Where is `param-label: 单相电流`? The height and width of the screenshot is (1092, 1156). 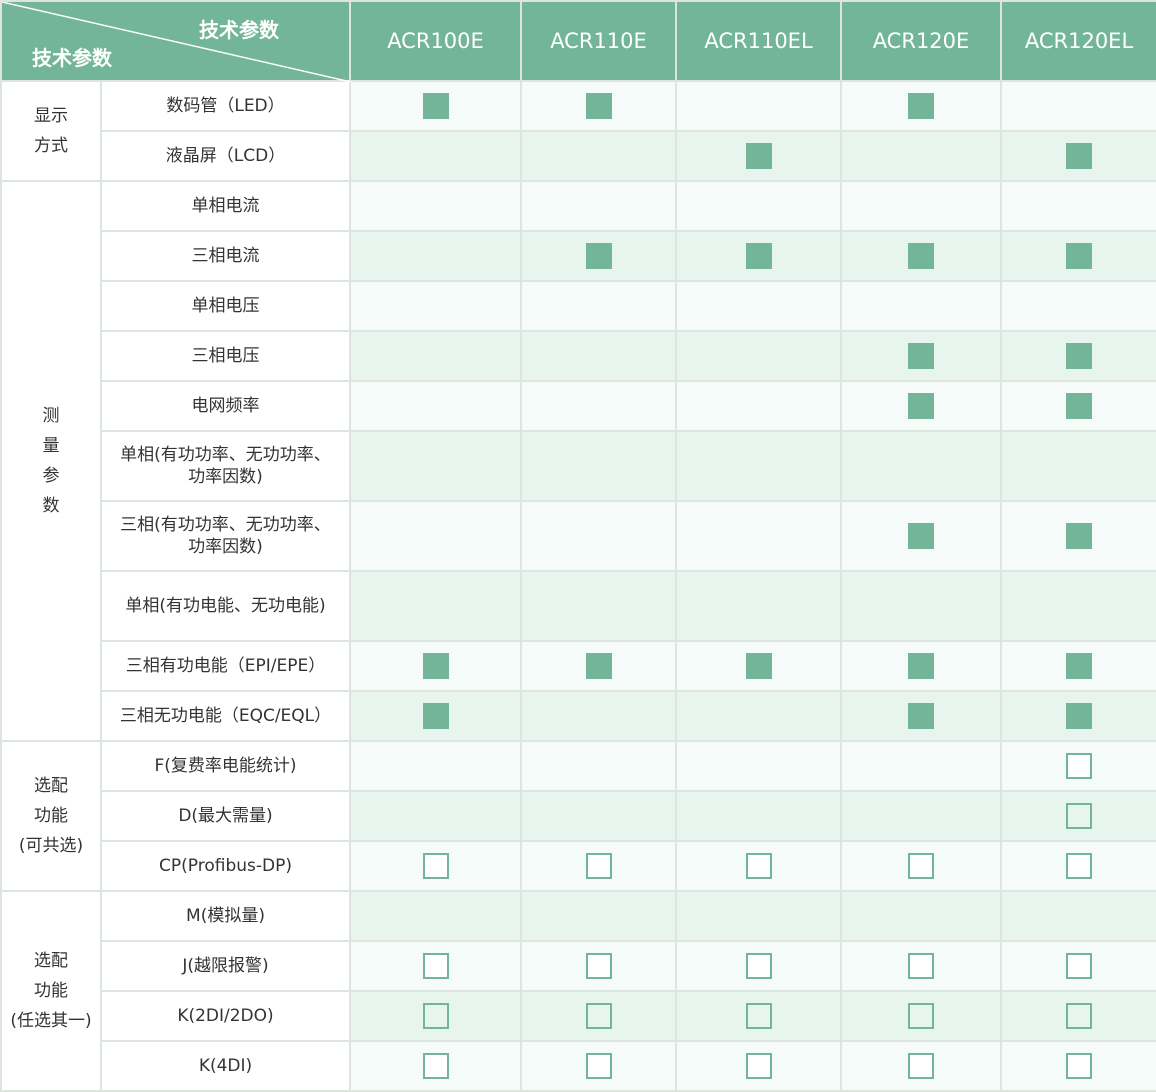 param-label: 单相电流 is located at coordinates (225, 206).